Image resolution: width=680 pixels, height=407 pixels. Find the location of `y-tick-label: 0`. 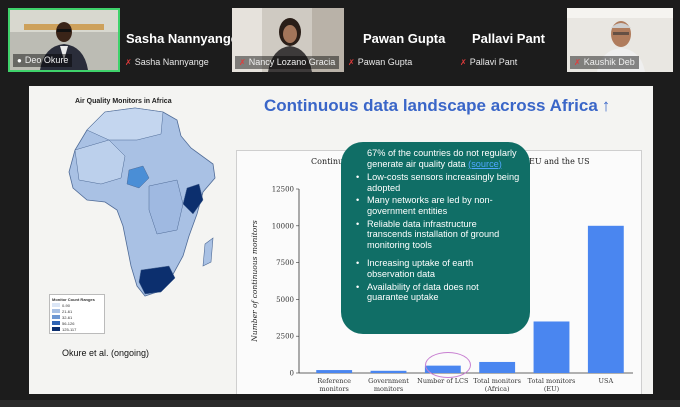

y-tick-label: 0 is located at coordinates (292, 374).